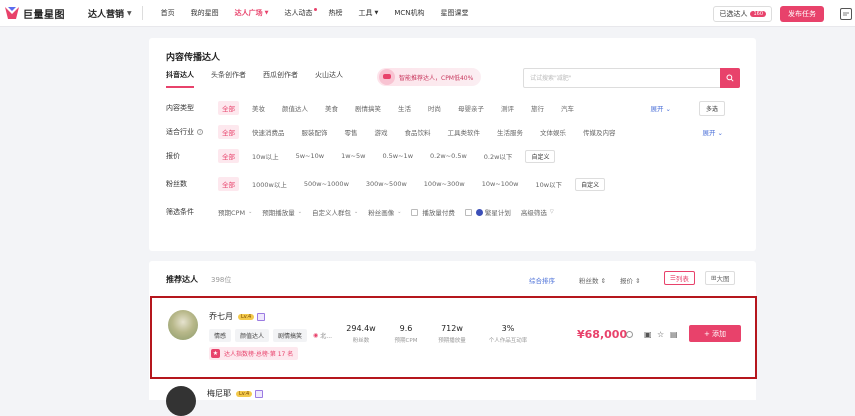 This screenshot has height=416, width=855. What do you see at coordinates (720, 278) in the screenshot?
I see `view-grid-button: ⊞ 大图` at bounding box center [720, 278].